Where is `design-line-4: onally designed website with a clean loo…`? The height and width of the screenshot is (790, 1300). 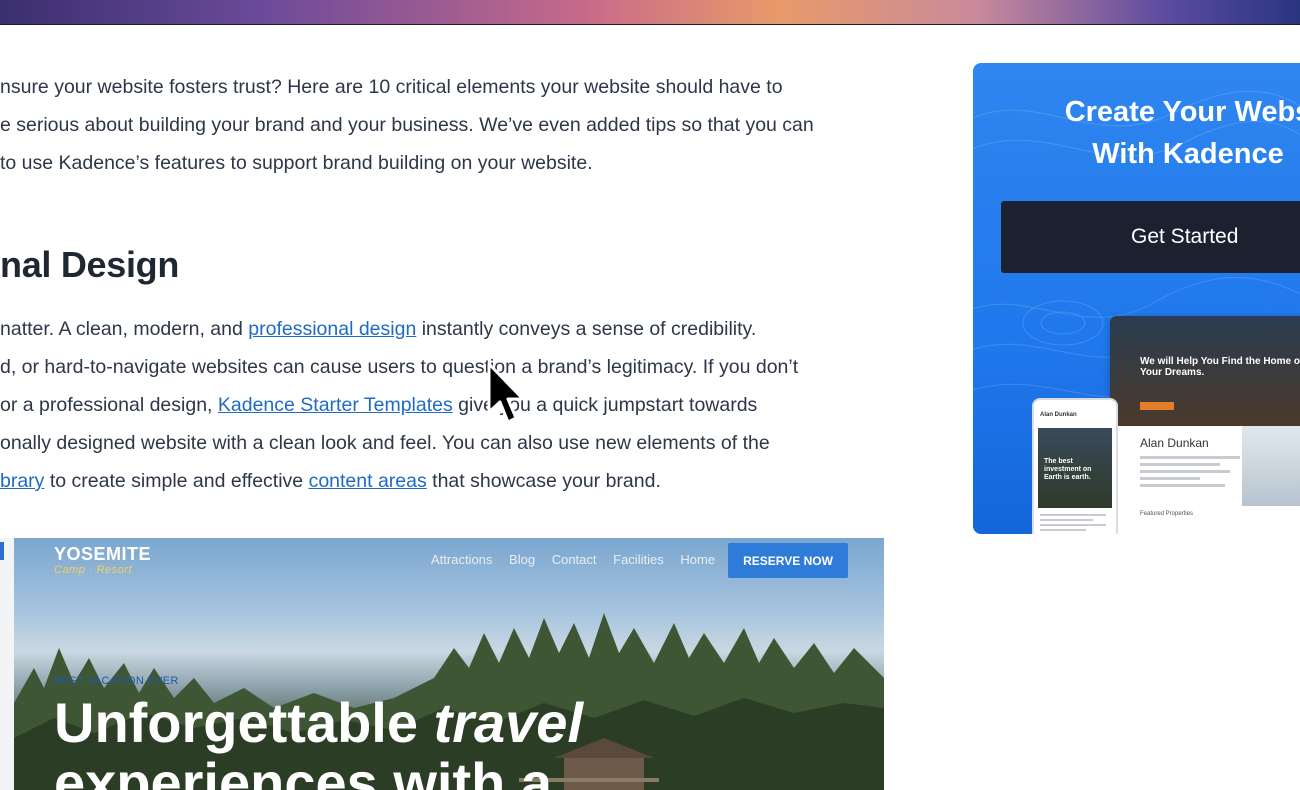 design-line-4: onally designed website with a clean loo… is located at coordinates (385, 443).